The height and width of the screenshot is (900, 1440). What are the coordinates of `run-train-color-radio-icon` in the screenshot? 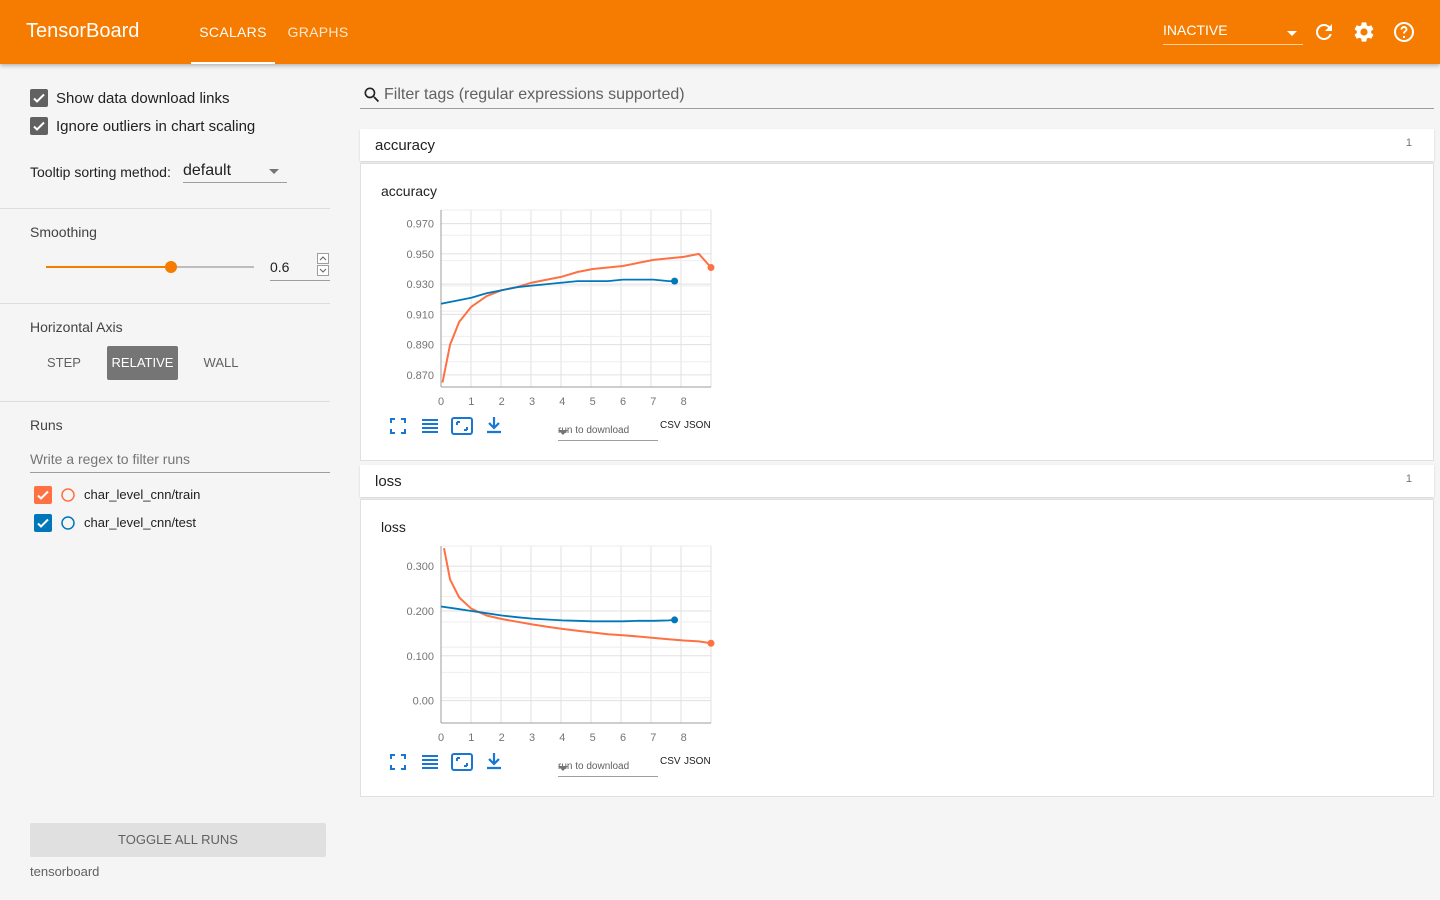 It's located at (68, 495).